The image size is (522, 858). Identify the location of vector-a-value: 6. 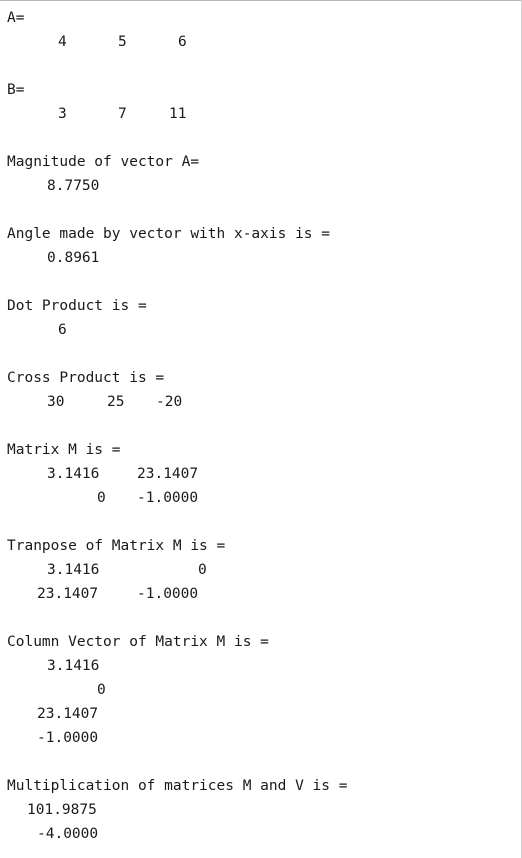
(182, 42).